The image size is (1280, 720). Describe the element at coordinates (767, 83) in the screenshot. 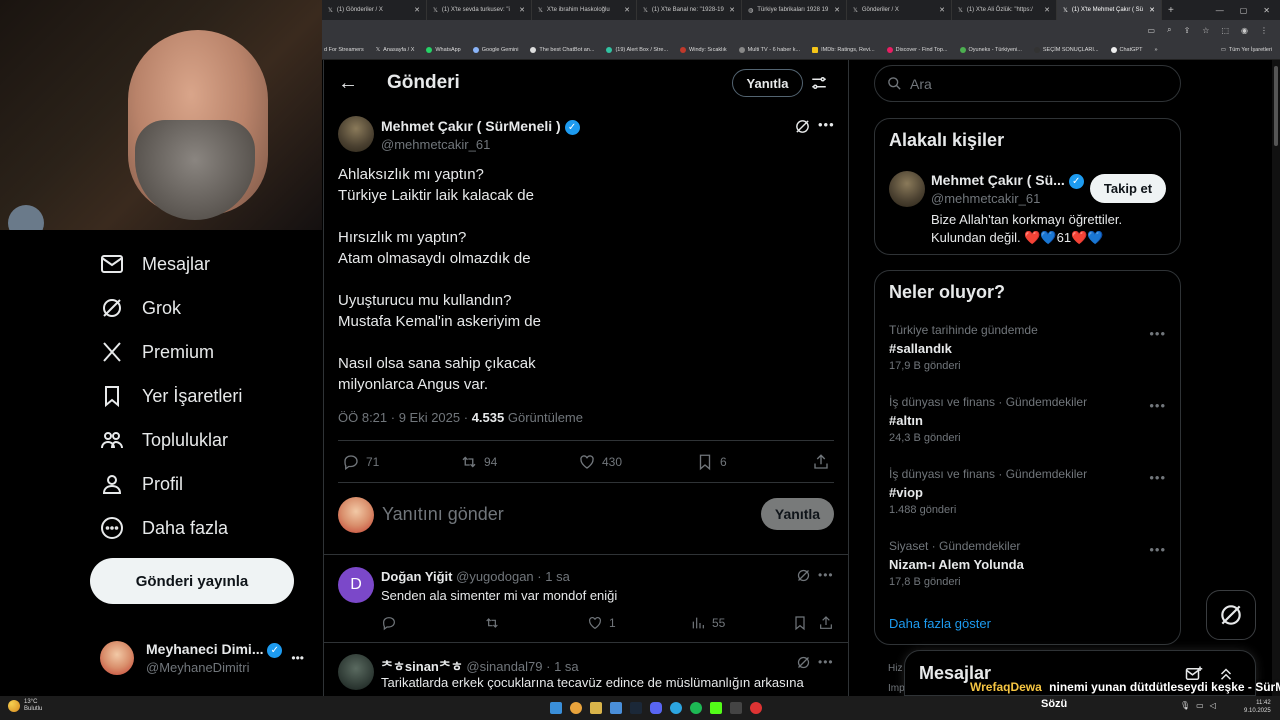

I see `reply-header-button: Yanıtla` at that location.